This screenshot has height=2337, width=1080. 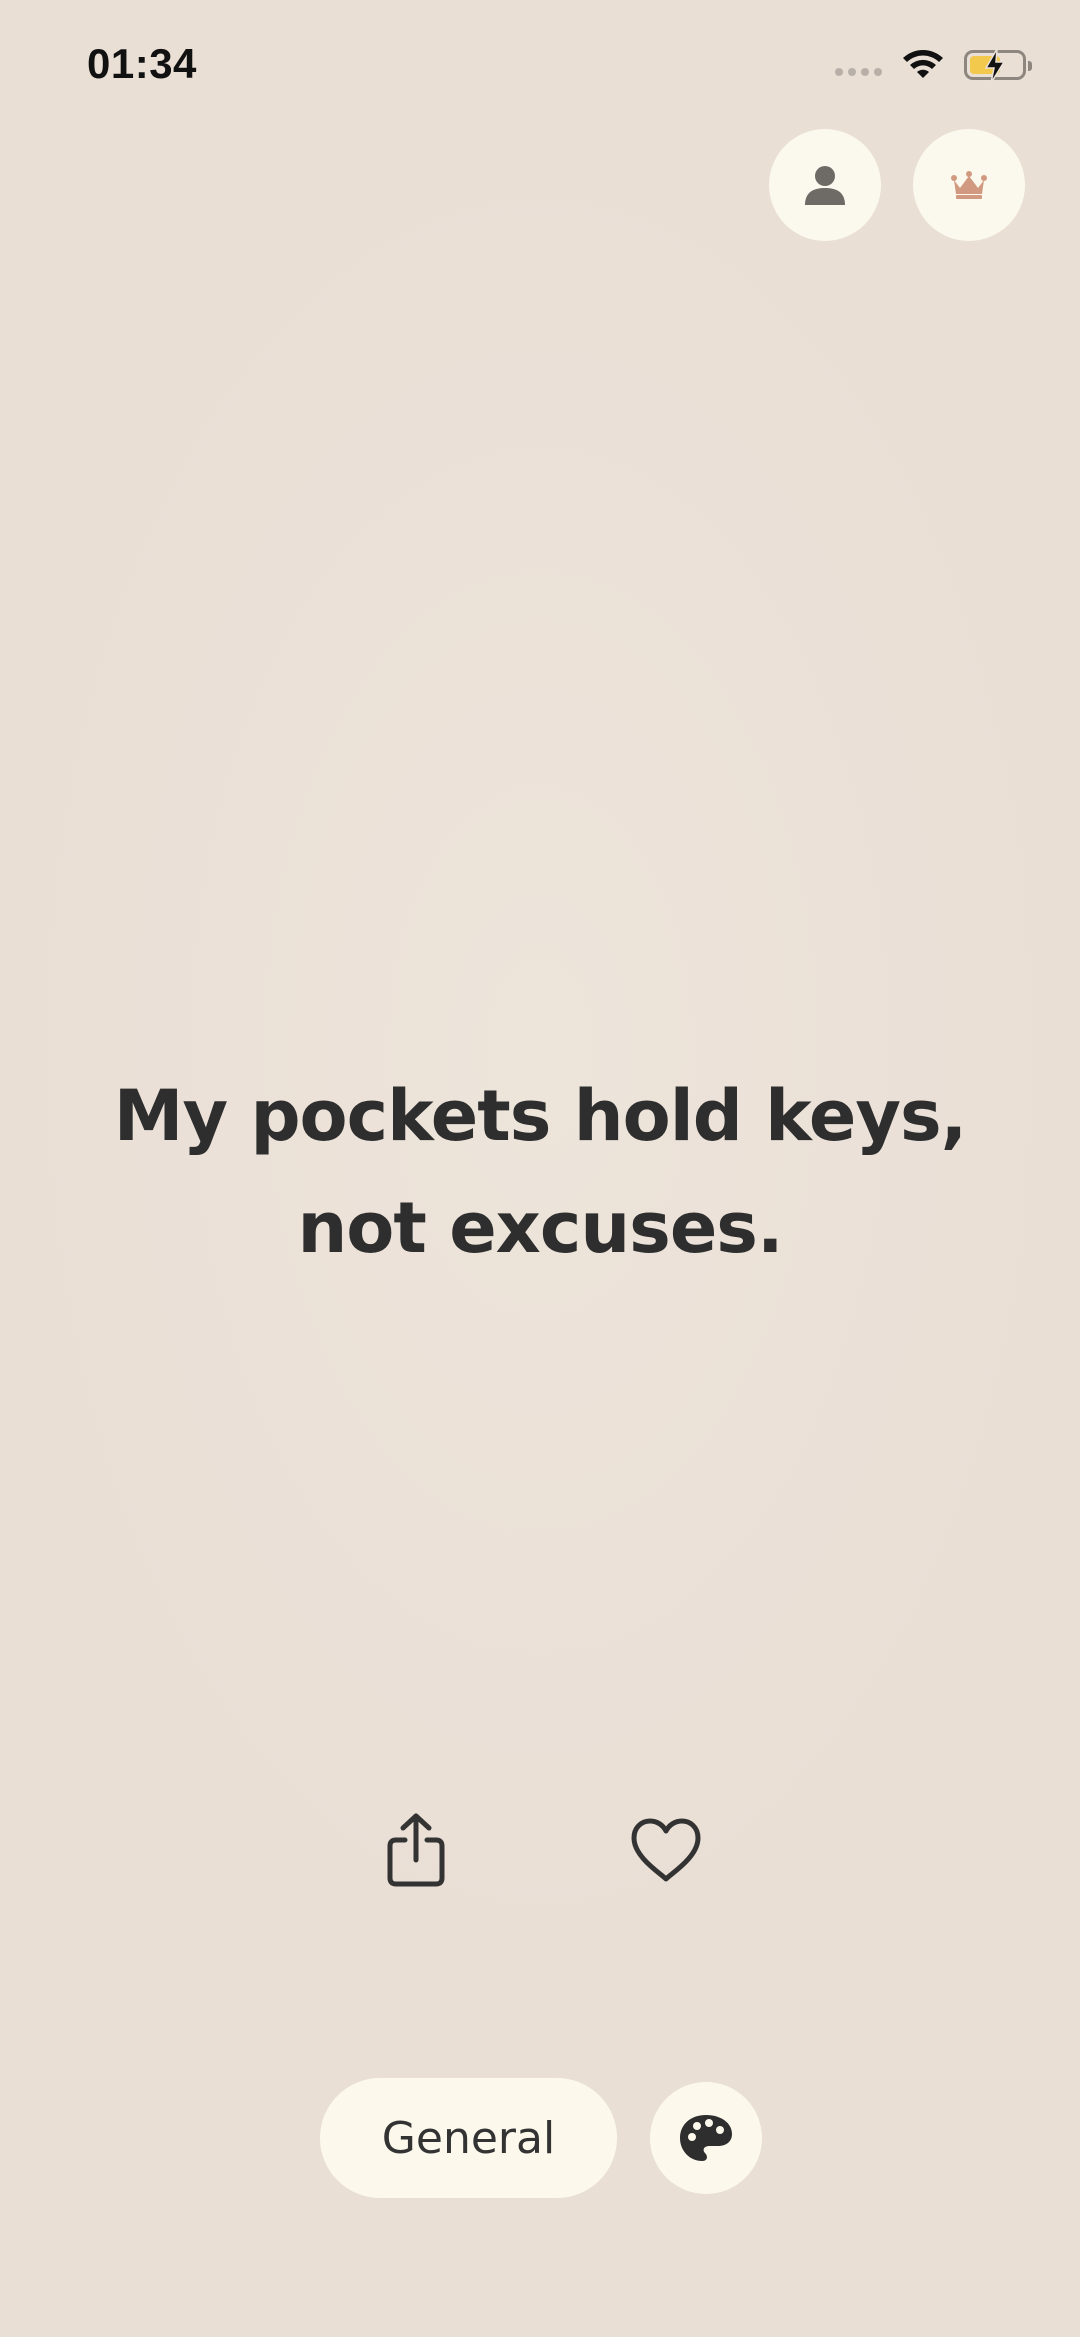 I want to click on crown-icon, so click(x=969, y=185).